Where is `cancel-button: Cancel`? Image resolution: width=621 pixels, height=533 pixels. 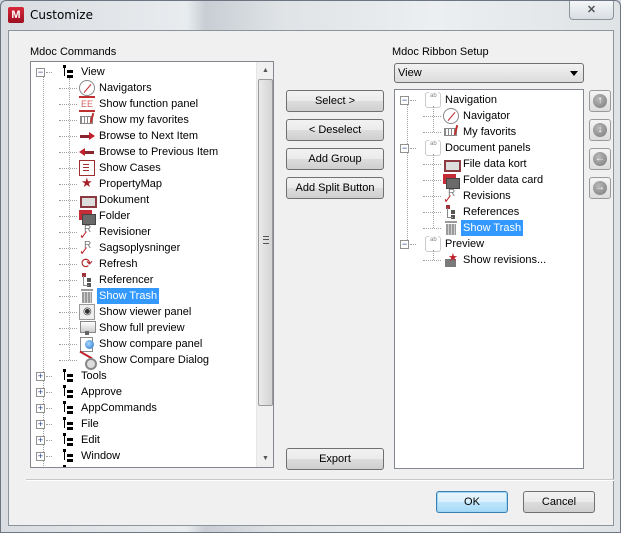 cancel-button: Cancel is located at coordinates (559, 502).